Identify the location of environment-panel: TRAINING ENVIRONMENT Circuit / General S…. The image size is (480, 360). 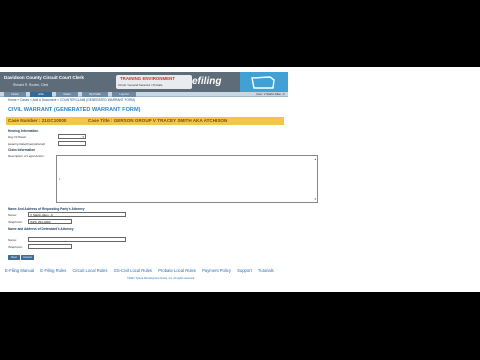
(154, 82).